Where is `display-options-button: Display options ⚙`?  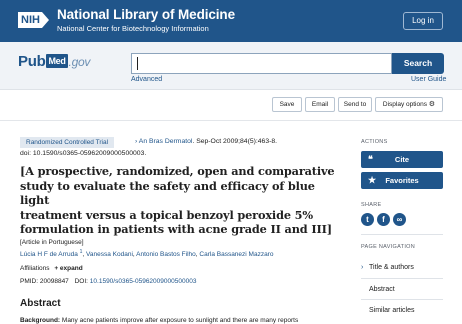
display-options-button: Display options ⚙ is located at coordinates (409, 104).